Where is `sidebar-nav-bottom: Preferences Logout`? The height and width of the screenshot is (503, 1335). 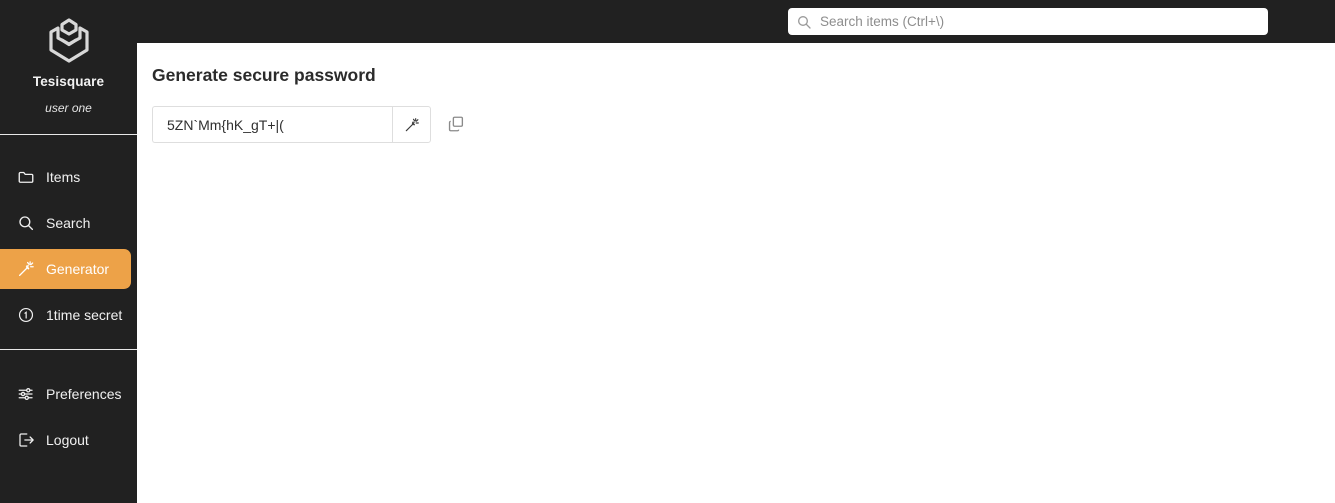
sidebar-nav-bottom: Preferences Logout is located at coordinates (68, 408).